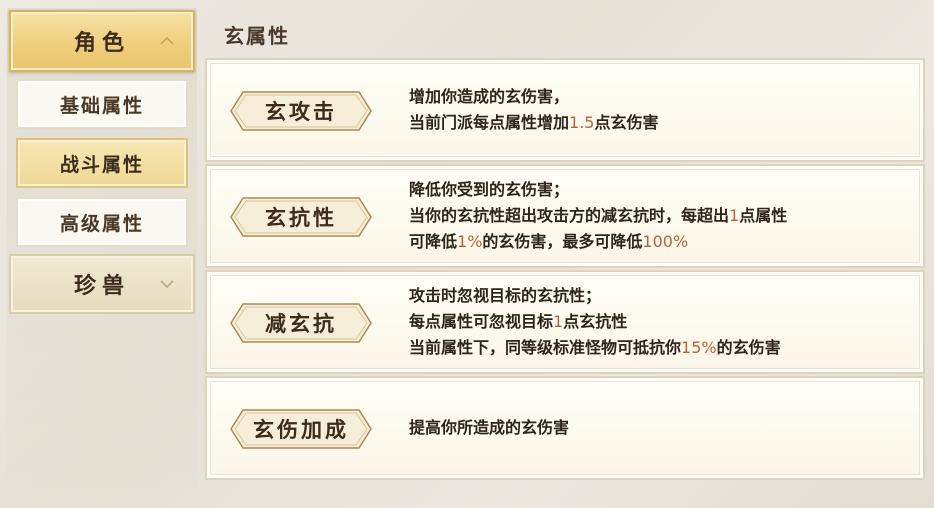  I want to click on desc-text: 提高你所造成的玄伤害, so click(489, 427).